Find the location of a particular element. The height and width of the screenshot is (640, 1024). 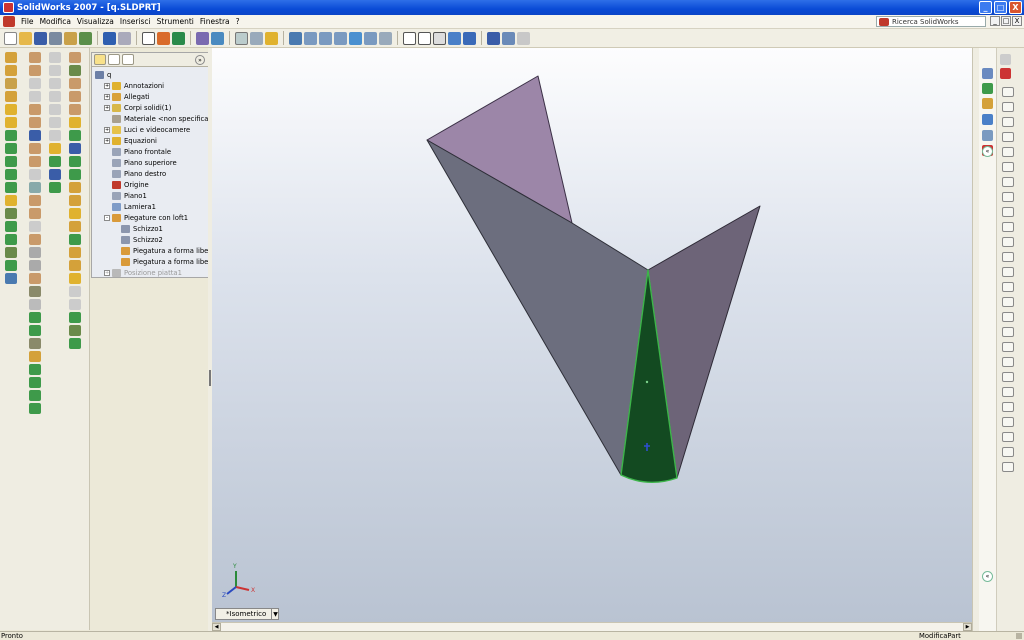

tree-item: Piano destro is located at coordinates (135, 174).